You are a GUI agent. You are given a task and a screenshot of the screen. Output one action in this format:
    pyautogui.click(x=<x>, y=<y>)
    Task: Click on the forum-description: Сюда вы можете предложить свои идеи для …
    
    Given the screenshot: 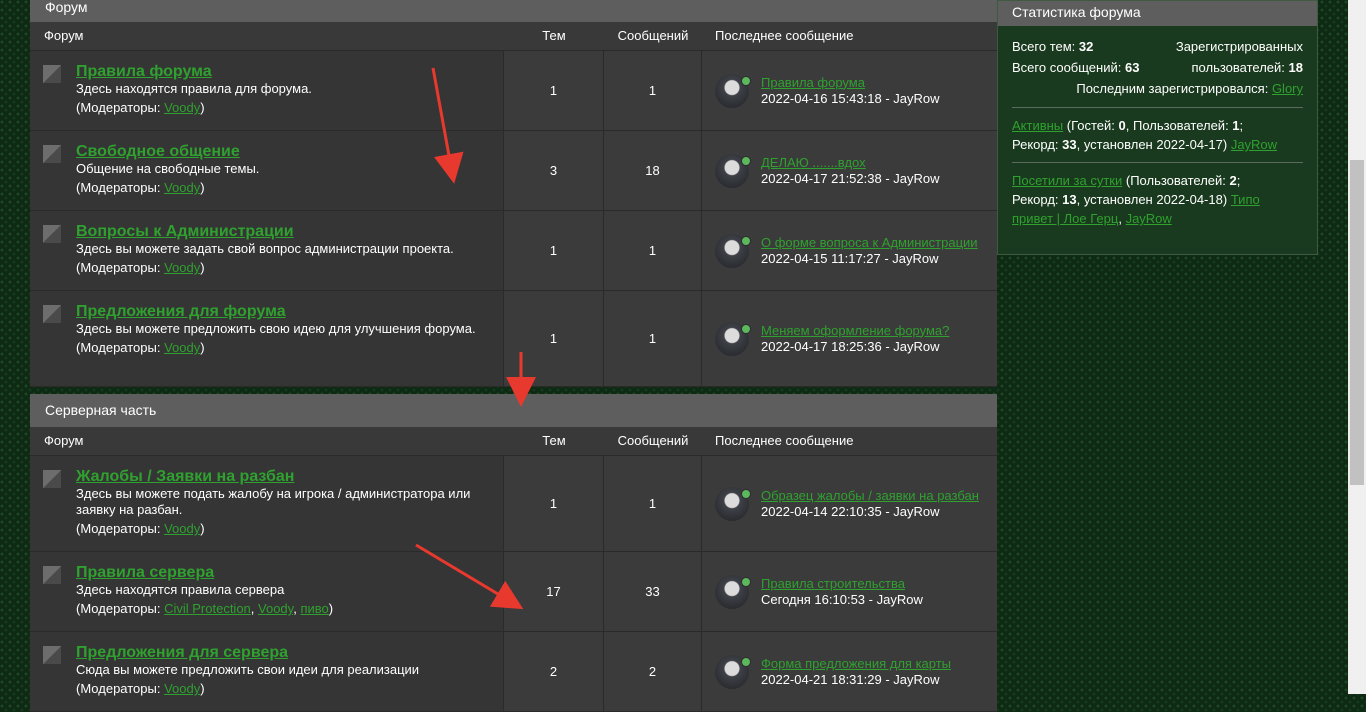 What is the action you would take?
    pyautogui.click(x=248, y=669)
    